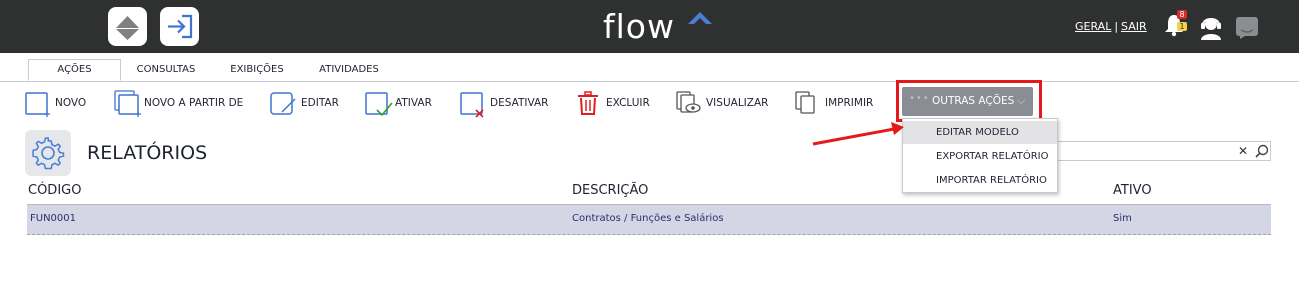 This screenshot has height=291, width=1299. What do you see at coordinates (127, 103) in the screenshot?
I see `new-from-copy-icon` at bounding box center [127, 103].